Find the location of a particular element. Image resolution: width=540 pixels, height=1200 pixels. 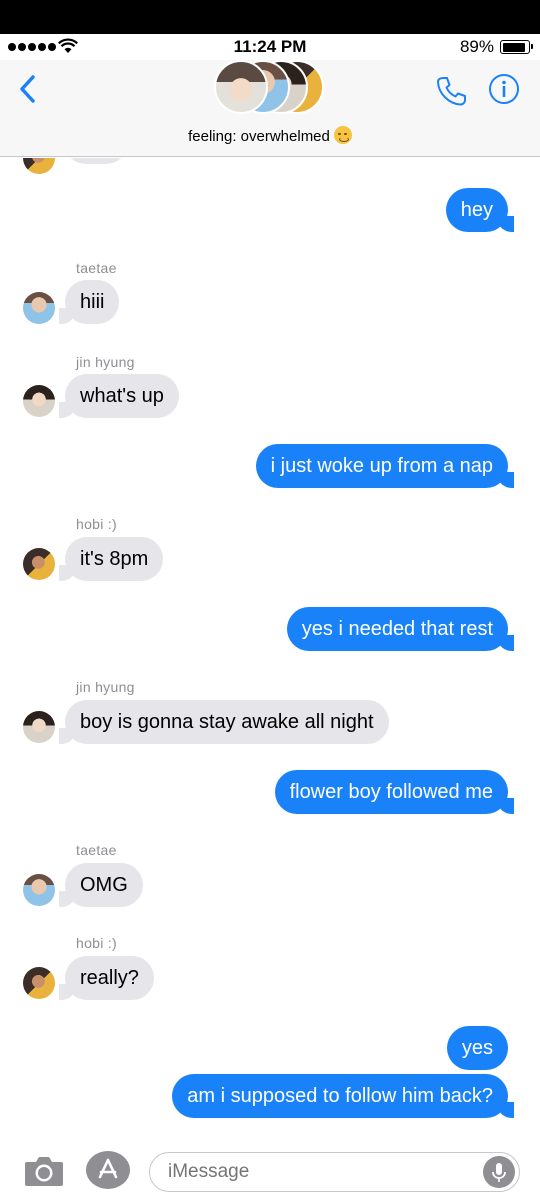

app-store-glyph is located at coordinates (108, 1168).